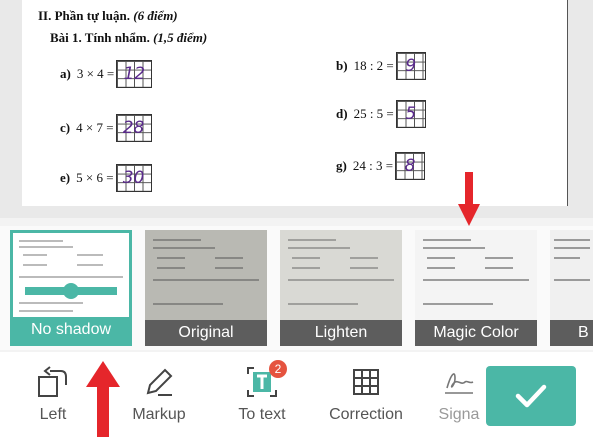 The width and height of the screenshot is (593, 441). I want to click on filter-label: Magic Color, so click(476, 333).